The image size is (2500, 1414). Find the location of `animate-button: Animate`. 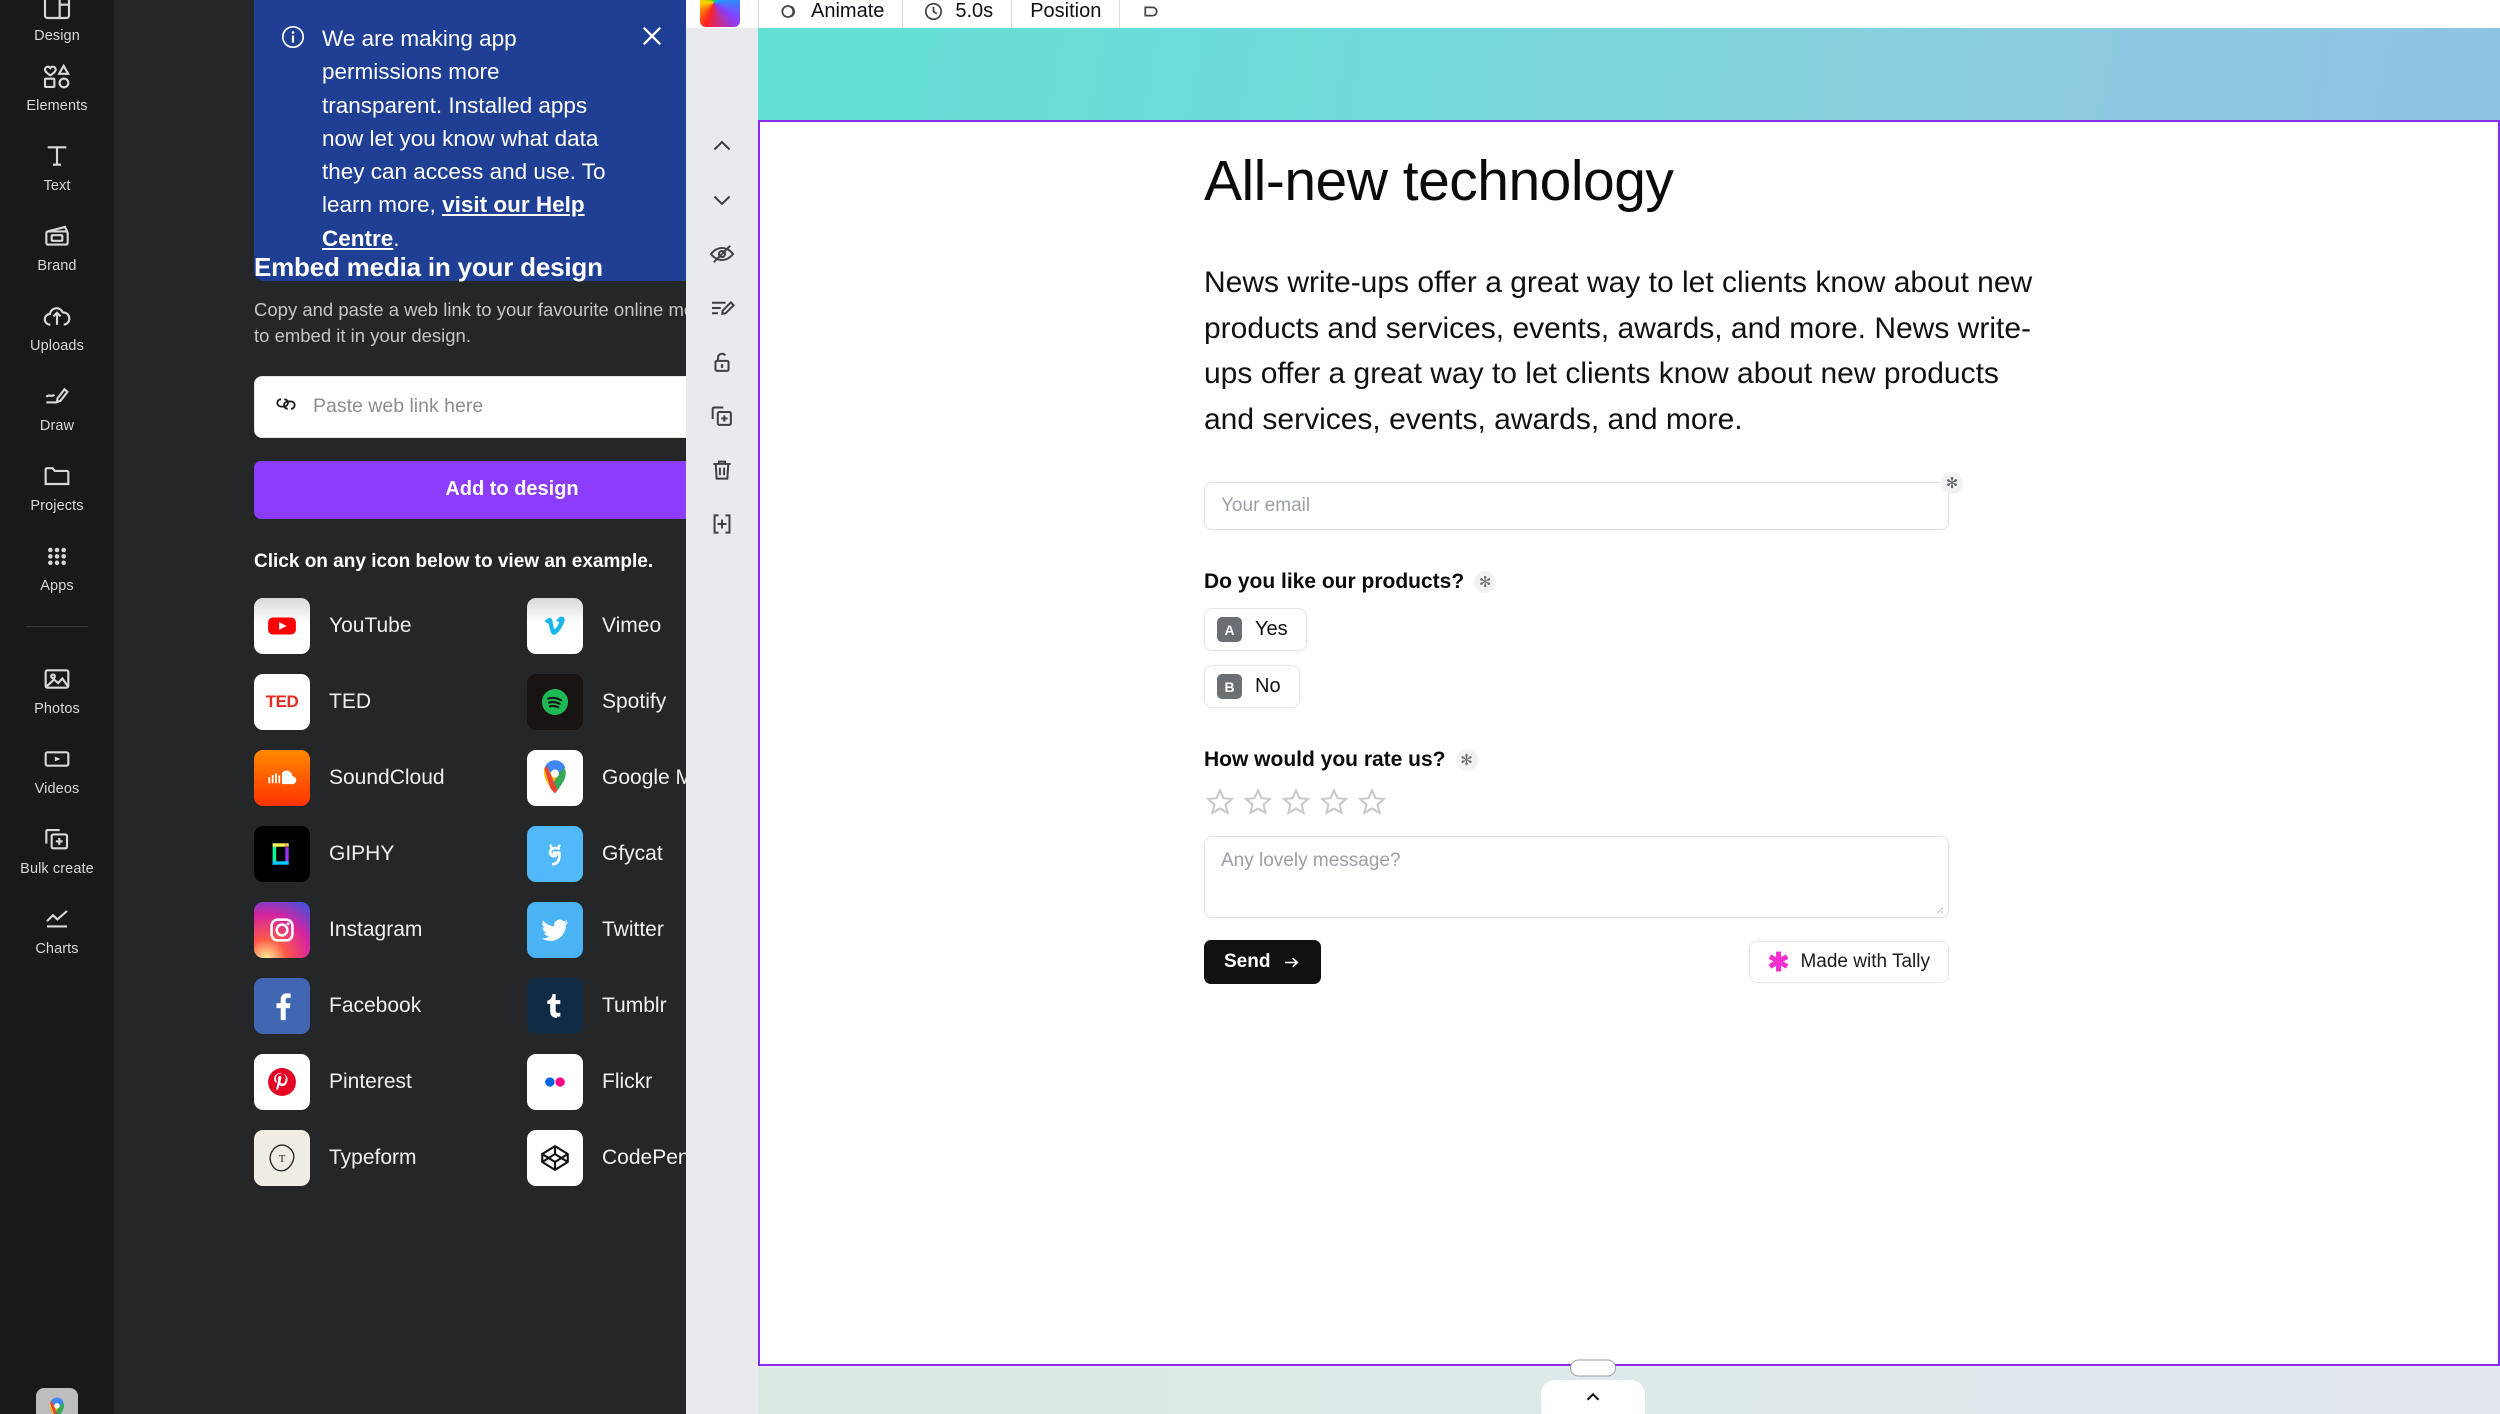

animate-button: Animate is located at coordinates (830, 12).